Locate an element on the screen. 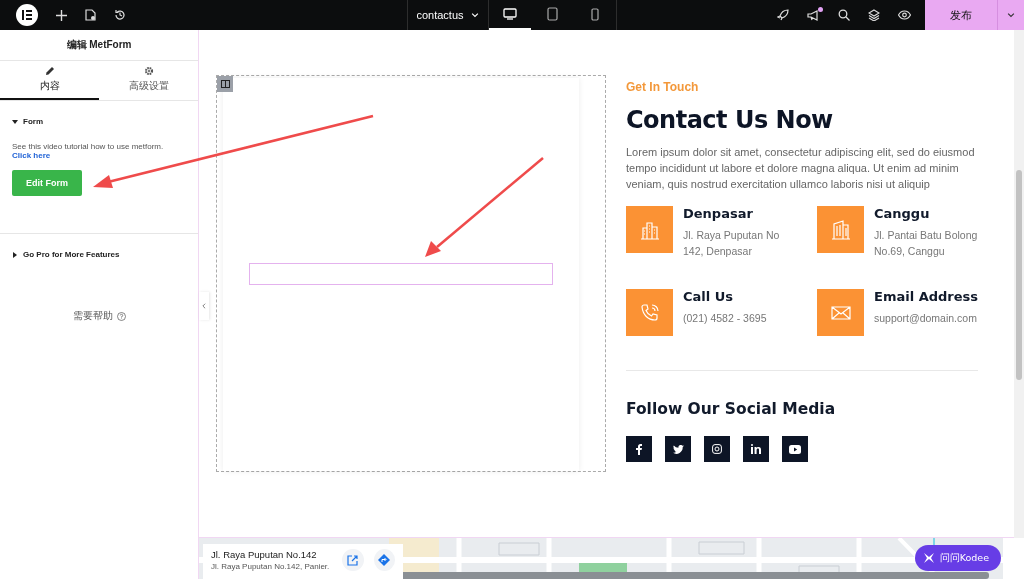 The image size is (1024, 579). section-header: Form is located at coordinates (27, 121).